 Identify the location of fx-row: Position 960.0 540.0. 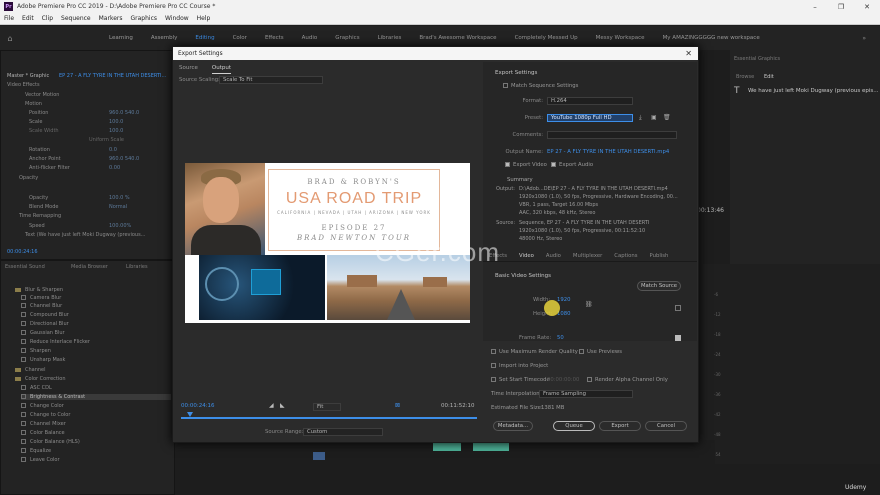
(84, 113).